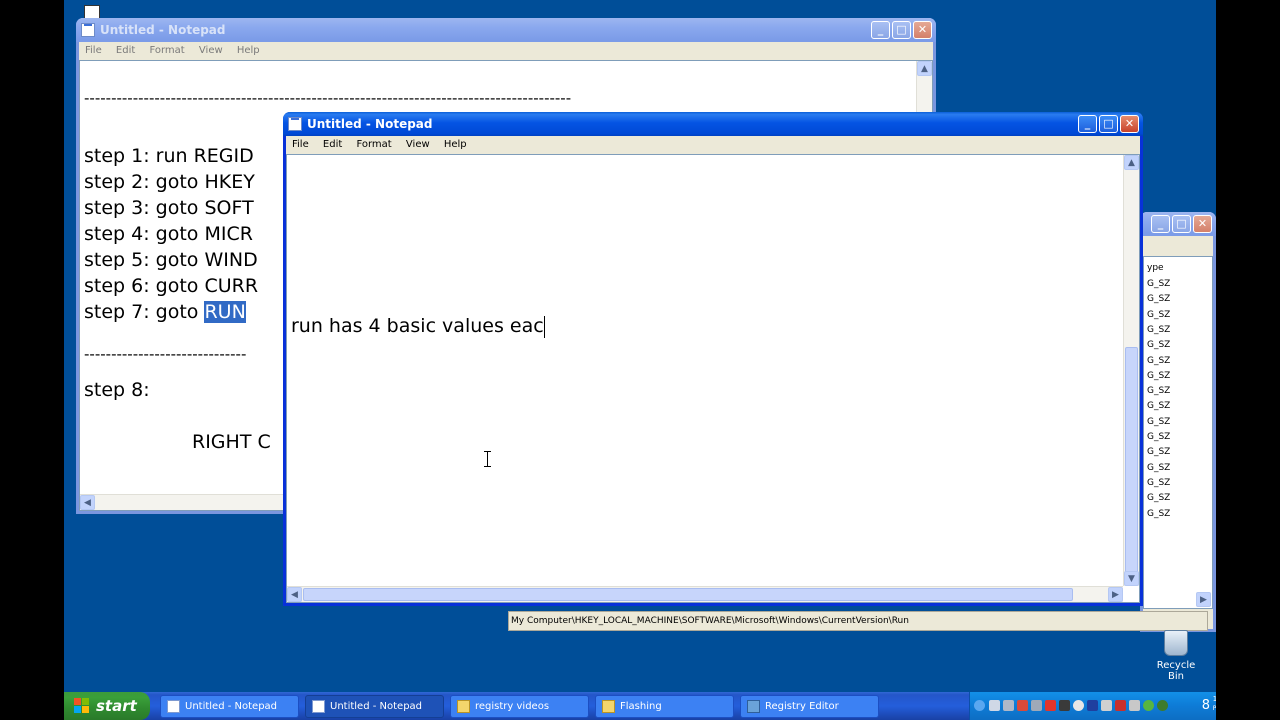 Image resolution: width=1280 pixels, height=720 pixels. I want to click on bluetooth-icon, so click(1092, 705).